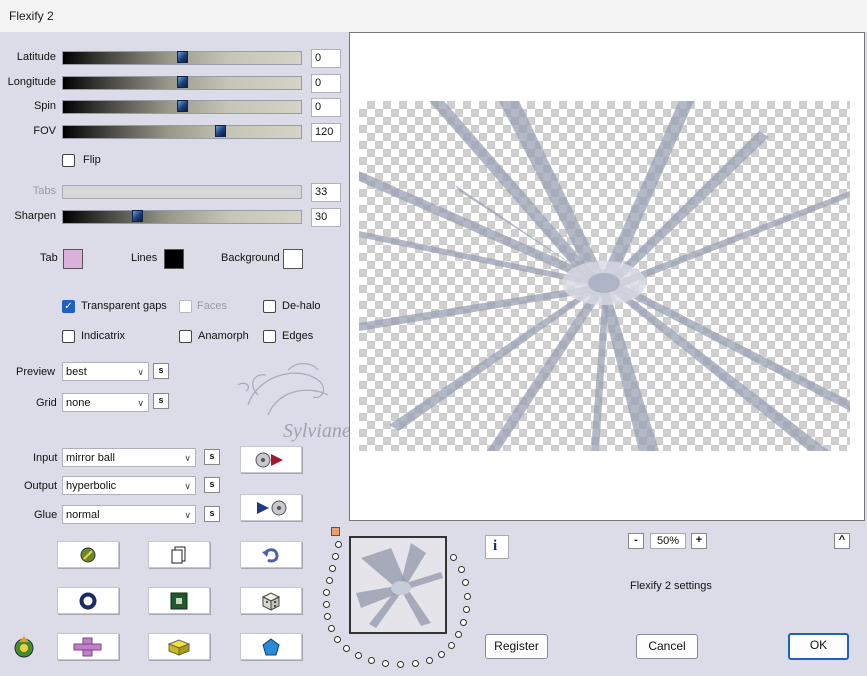 The width and height of the screenshot is (867, 676). I want to click on lines-color-swatch, so click(174, 259).